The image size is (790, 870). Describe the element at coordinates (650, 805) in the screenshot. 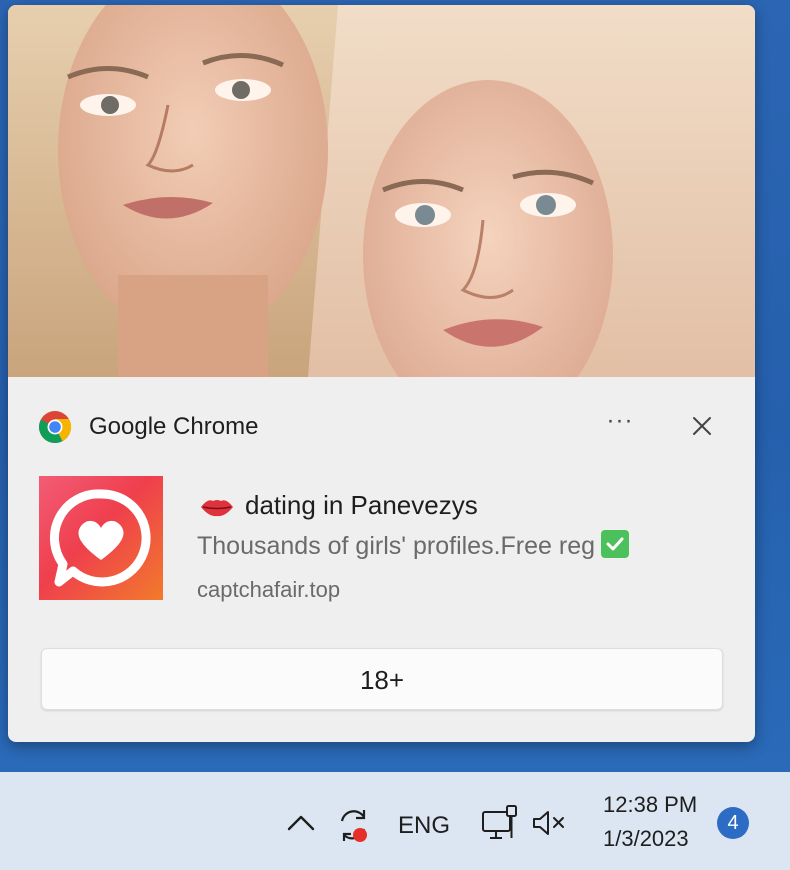

I see `clock-time: 12:38 PM` at that location.